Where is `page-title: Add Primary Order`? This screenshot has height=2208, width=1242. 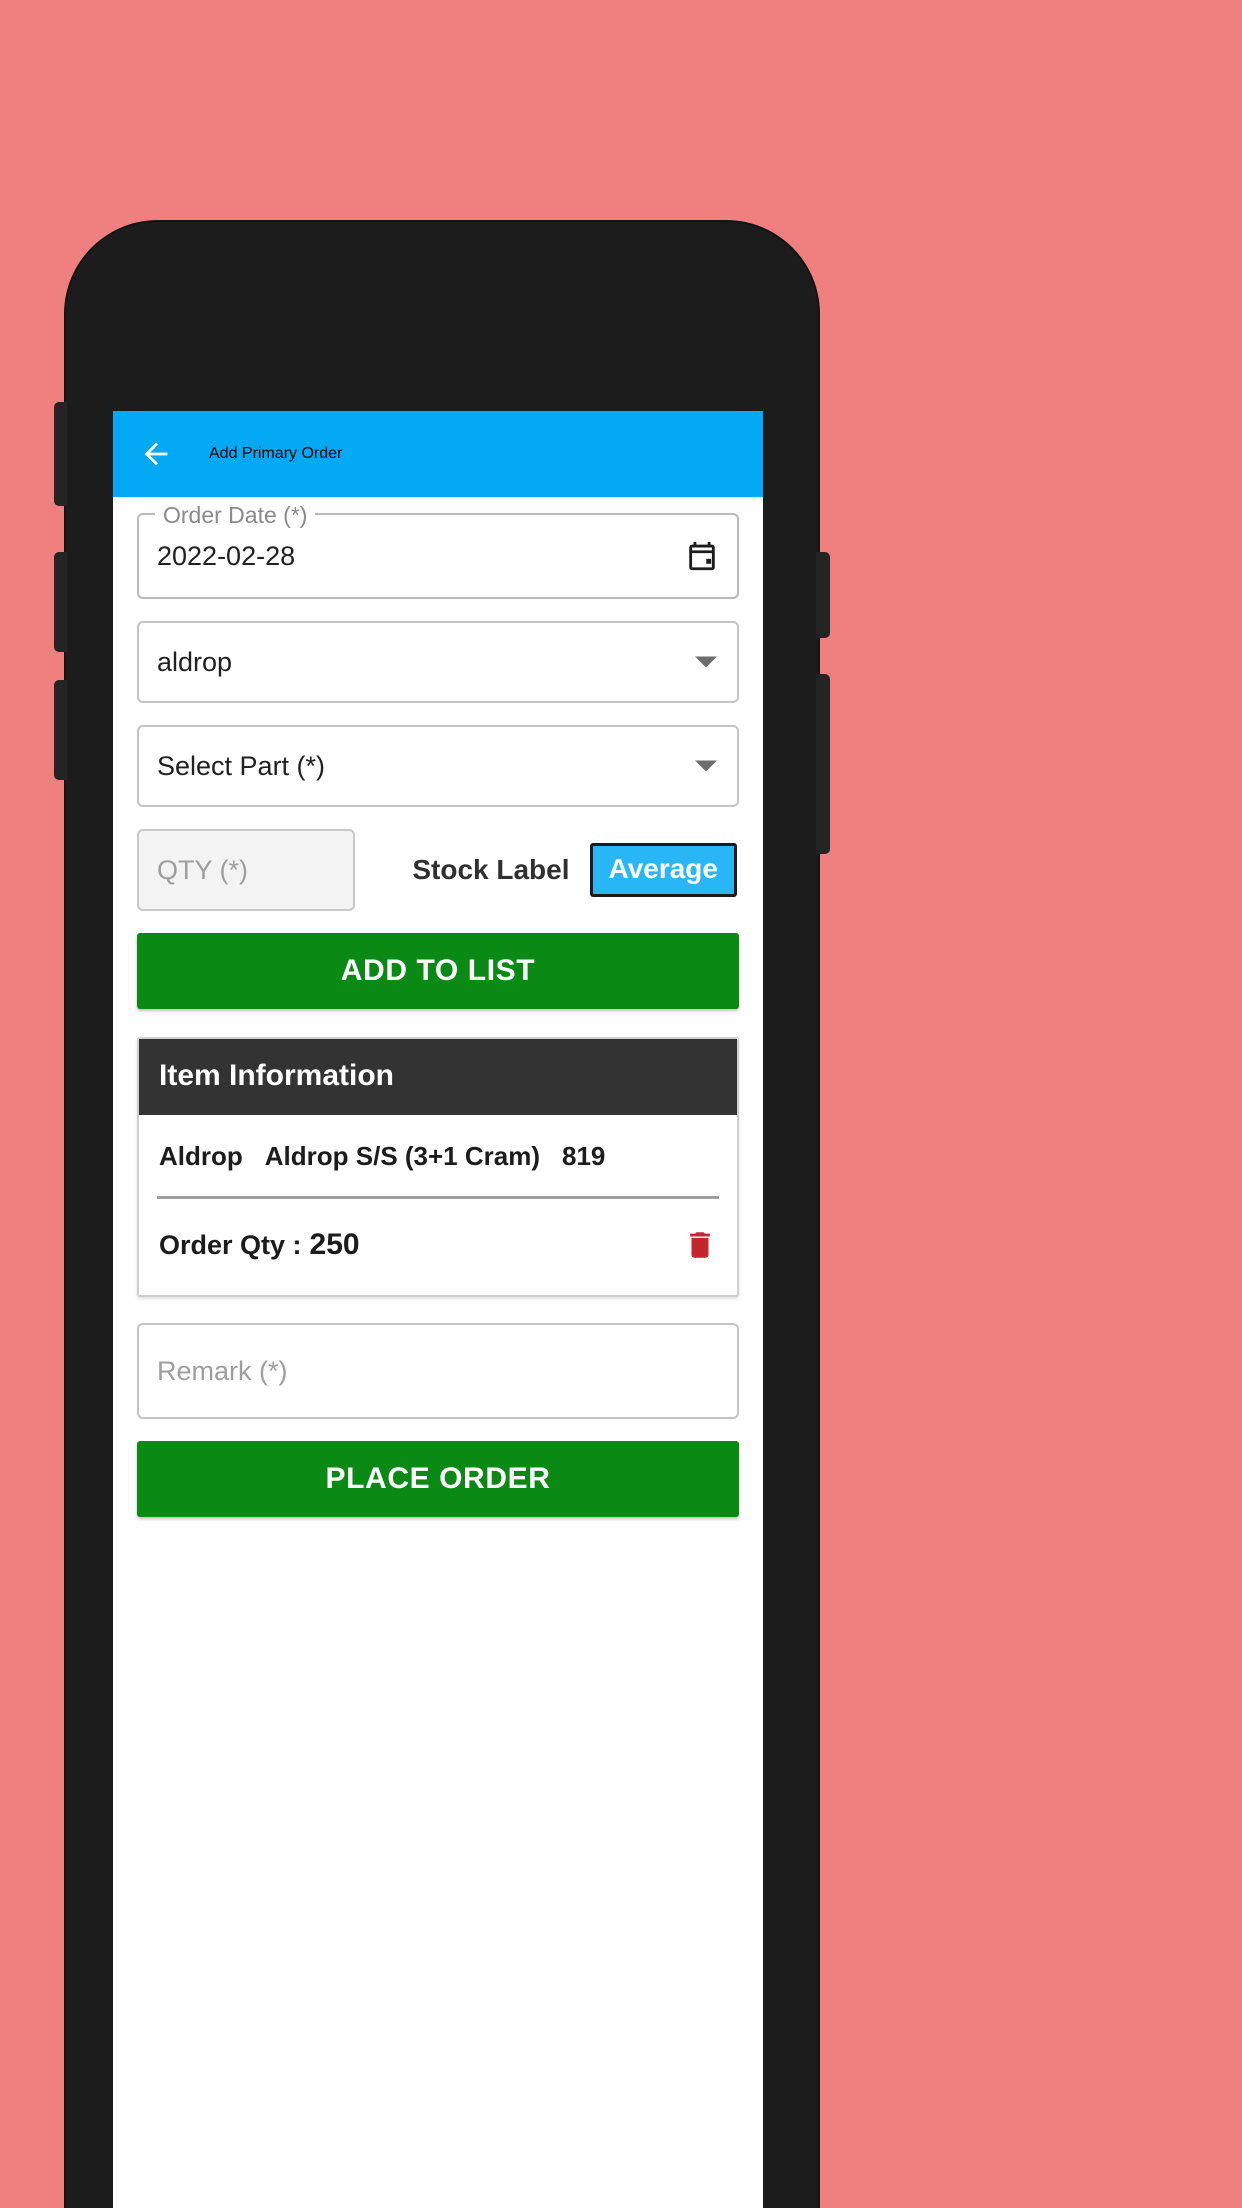 page-title: Add Primary Order is located at coordinates (276, 453).